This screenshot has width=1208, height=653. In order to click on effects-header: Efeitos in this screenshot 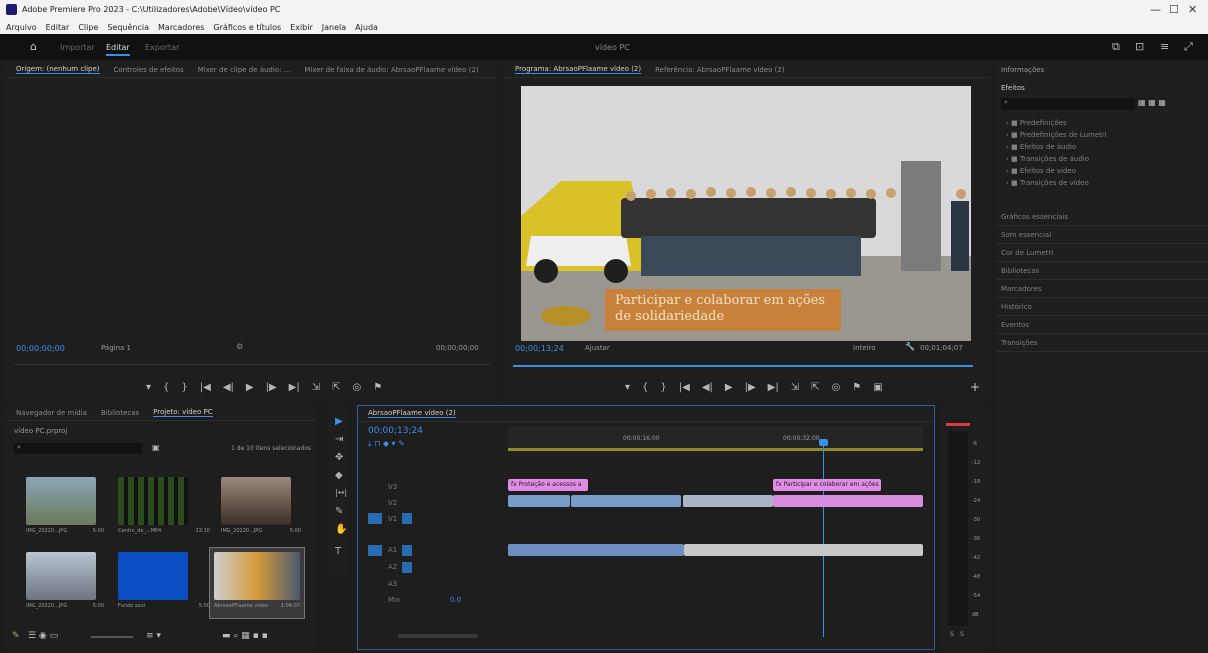, I will do `click(1013, 88)`.